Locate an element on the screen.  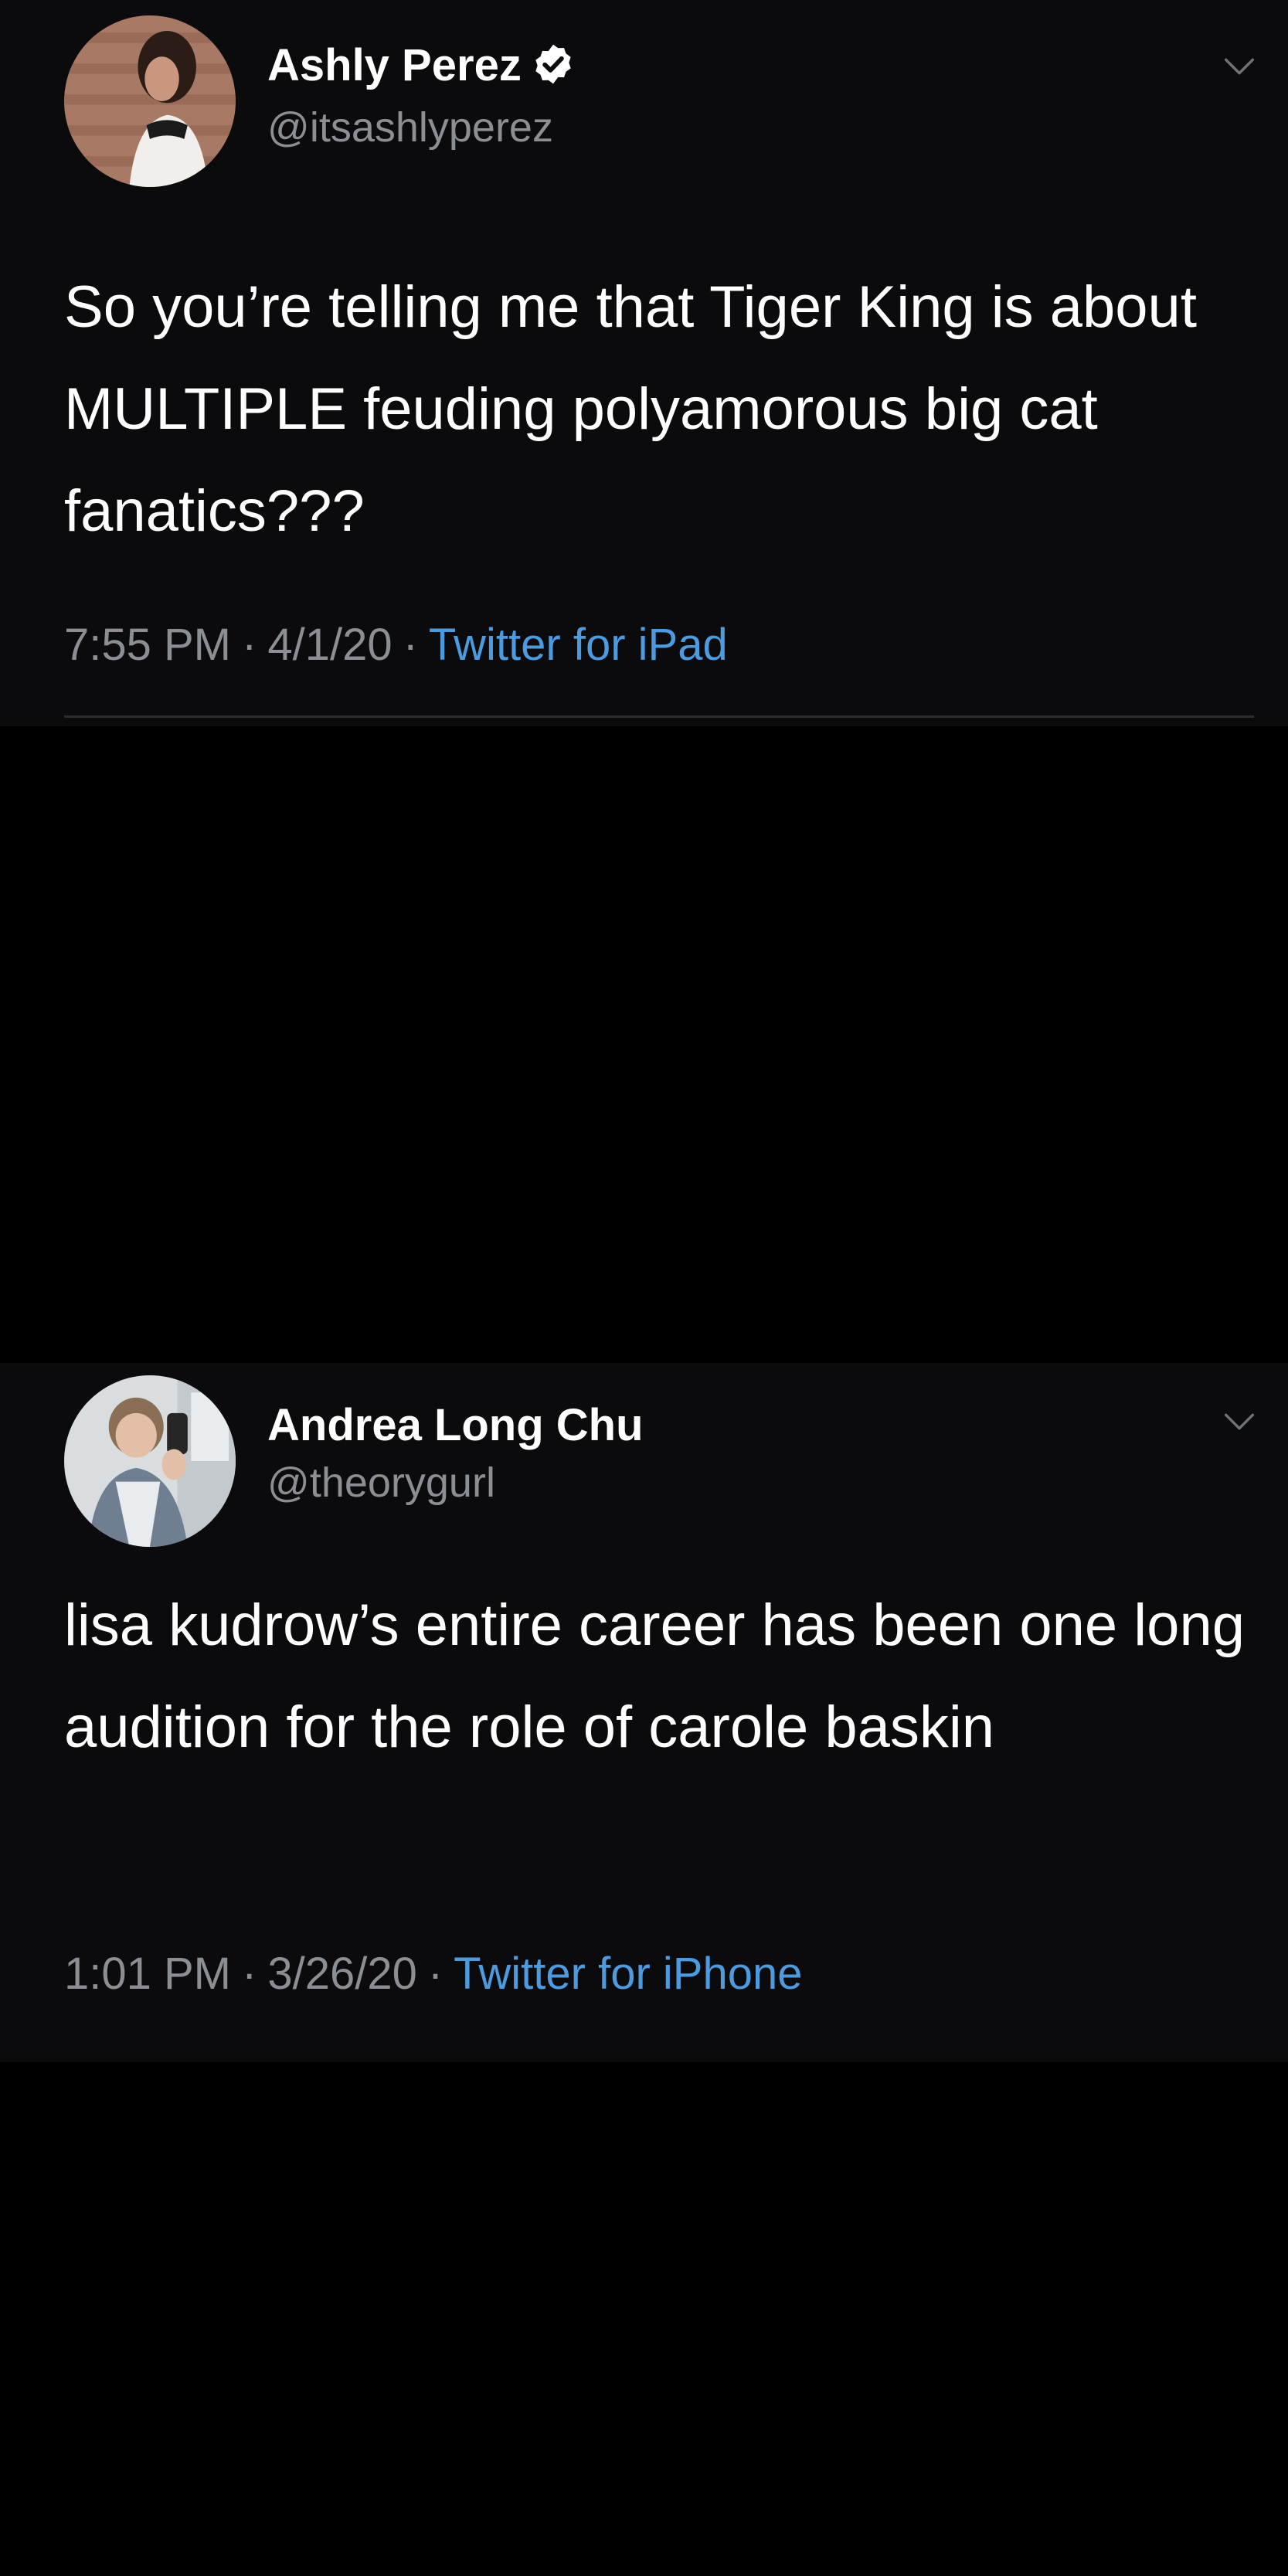
tweet-source-link: Twitter for iPhone is located at coordinates (628, 1974).